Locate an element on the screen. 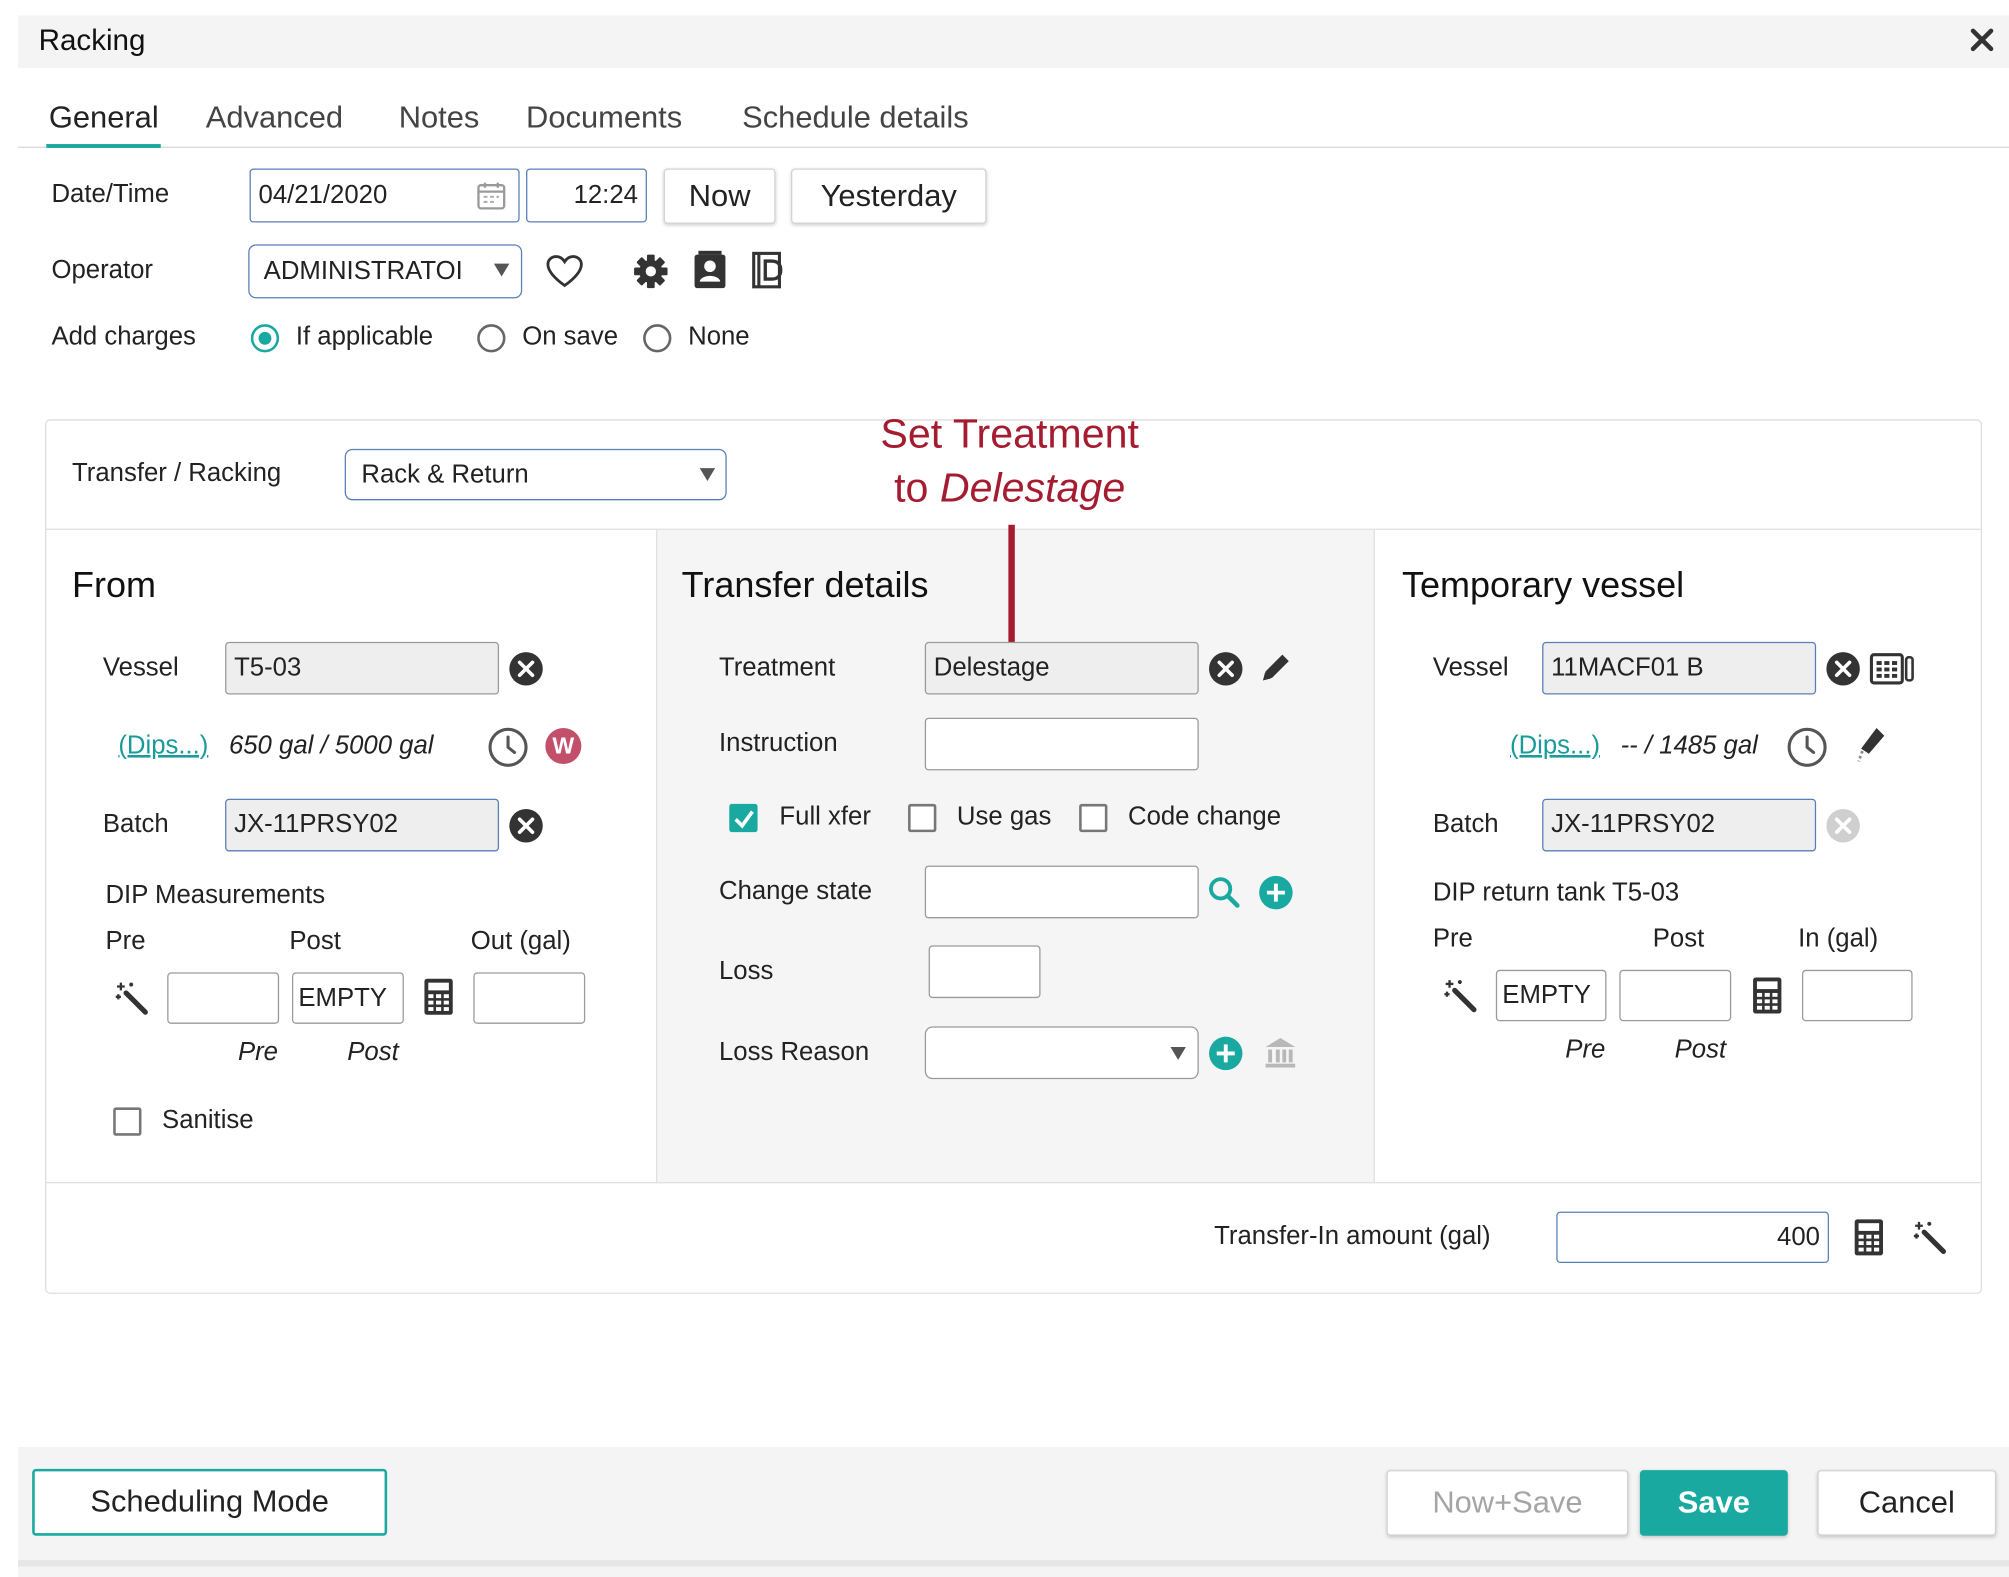 The width and height of the screenshot is (2009, 1577). radio-on-save-label: On save is located at coordinates (570, 338).